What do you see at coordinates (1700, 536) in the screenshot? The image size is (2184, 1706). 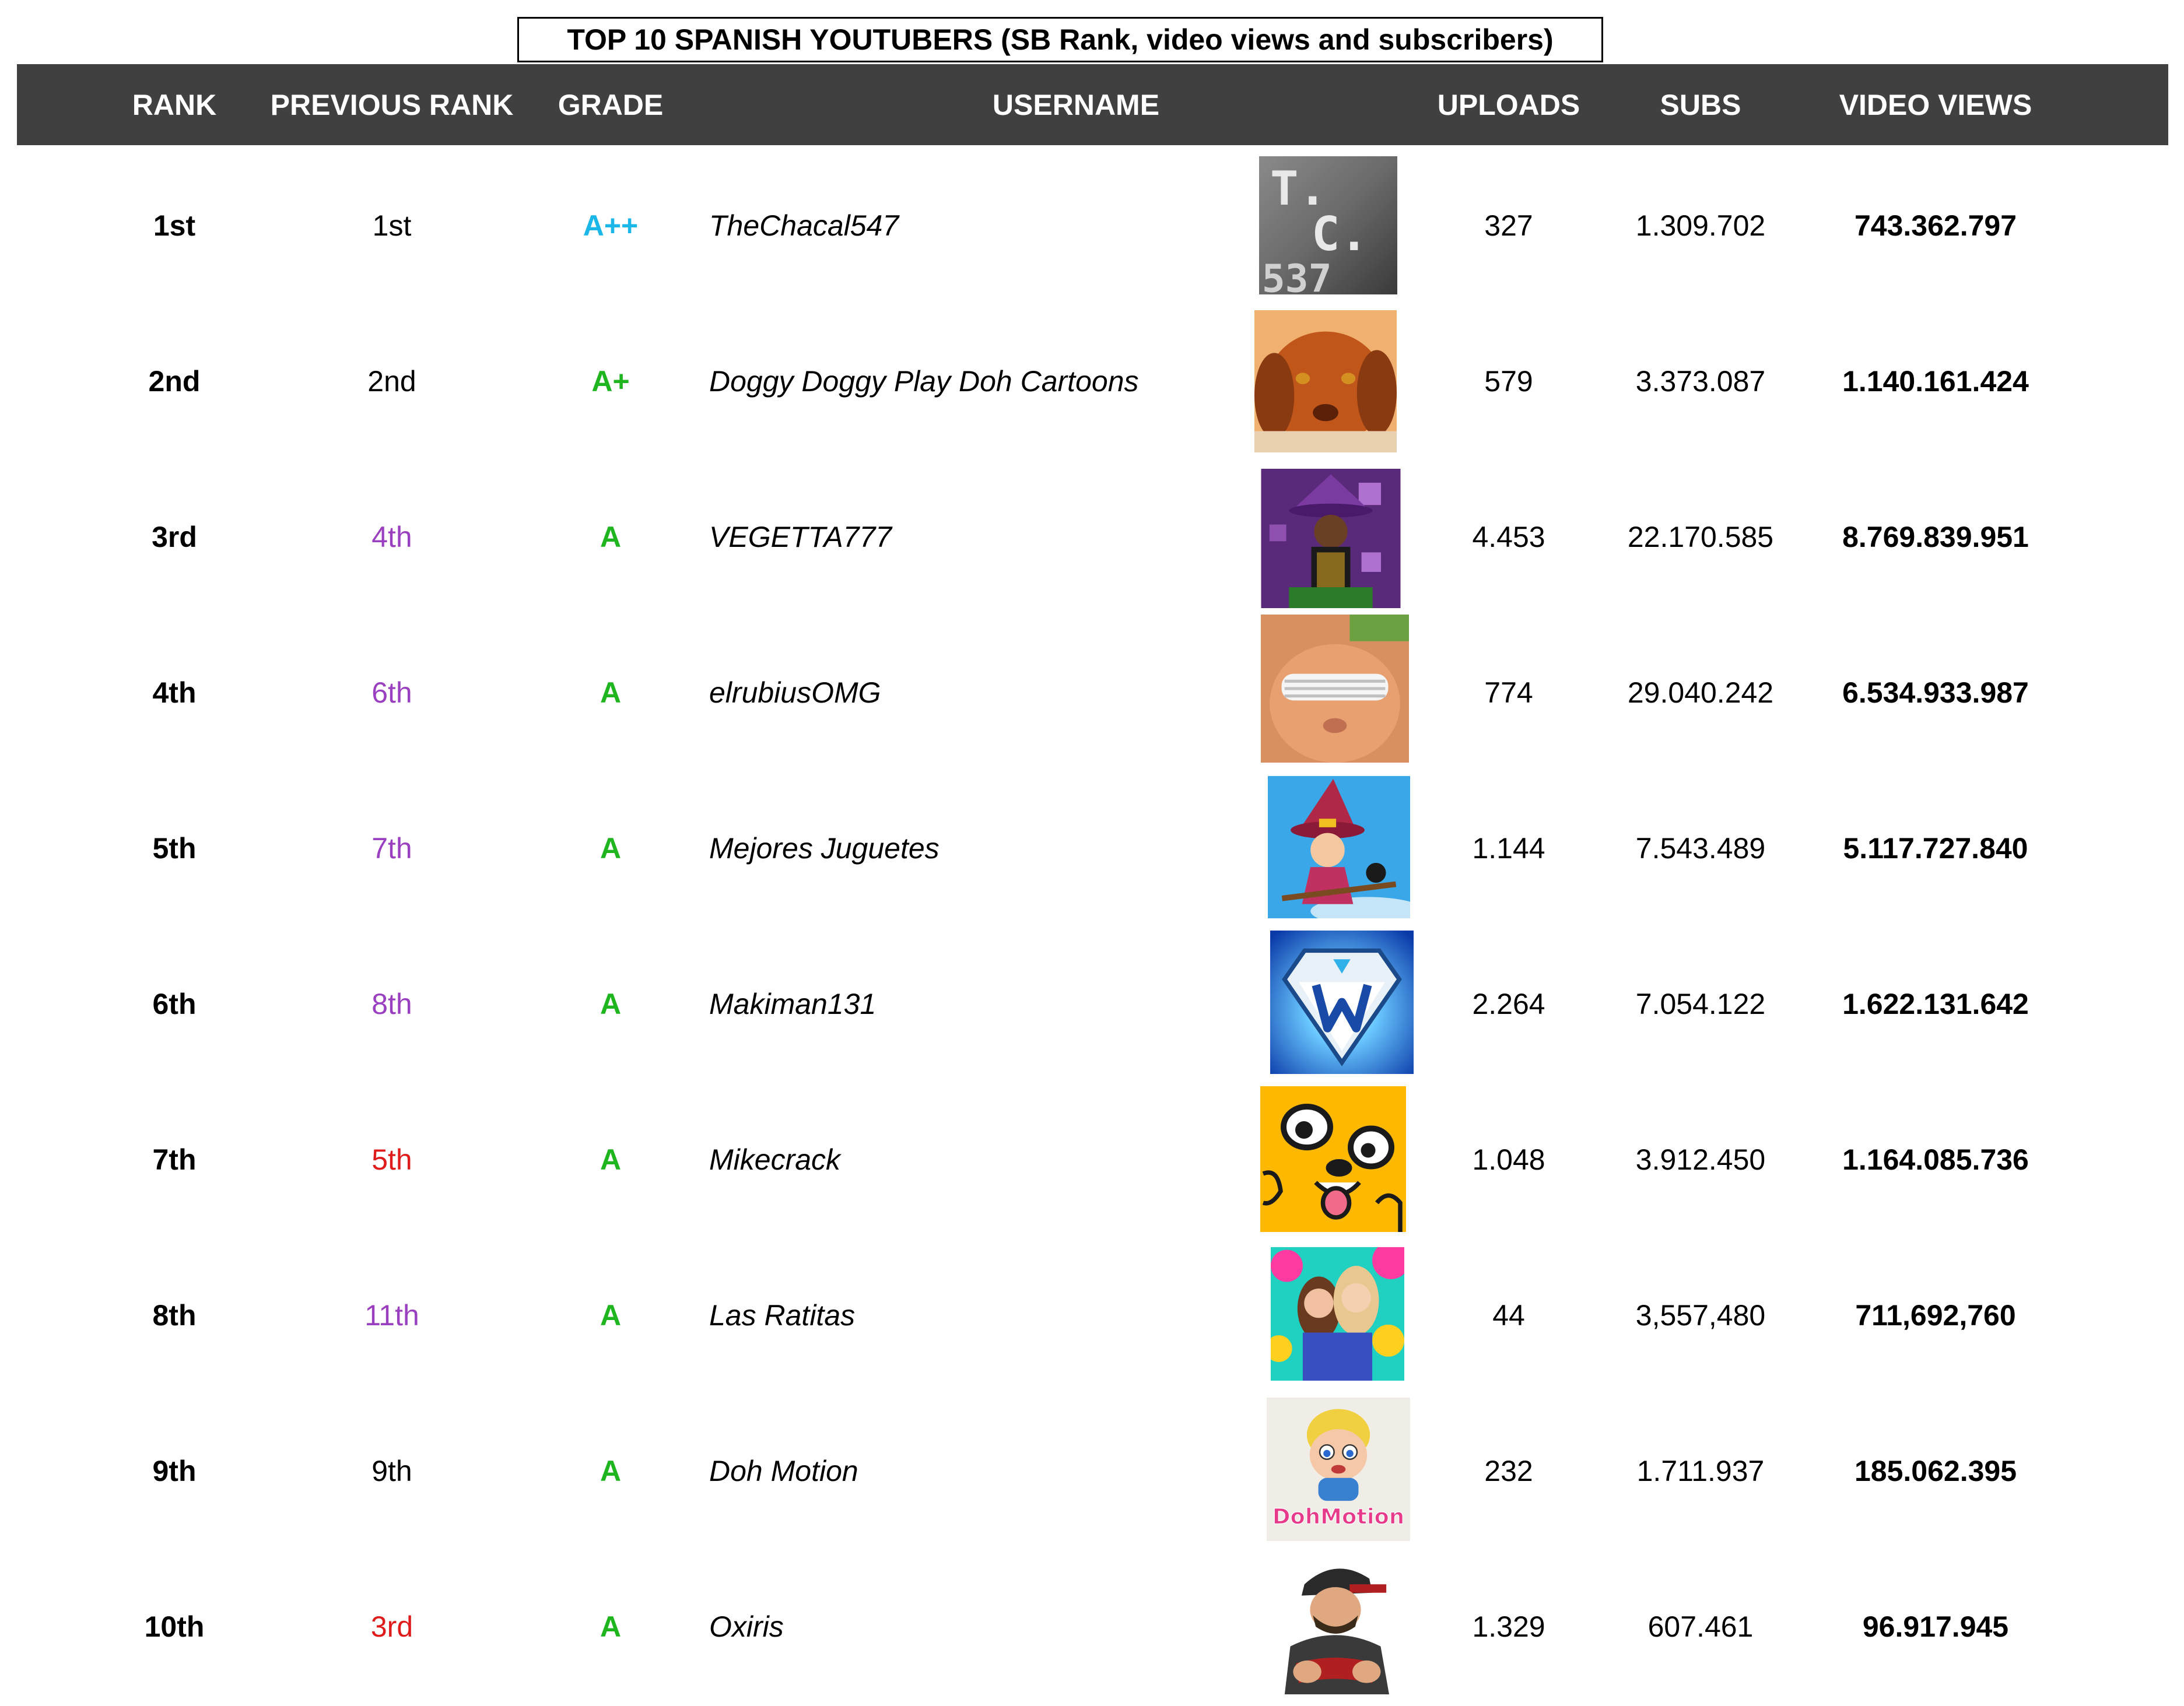 I see `subs-cell: 22.170.585` at bounding box center [1700, 536].